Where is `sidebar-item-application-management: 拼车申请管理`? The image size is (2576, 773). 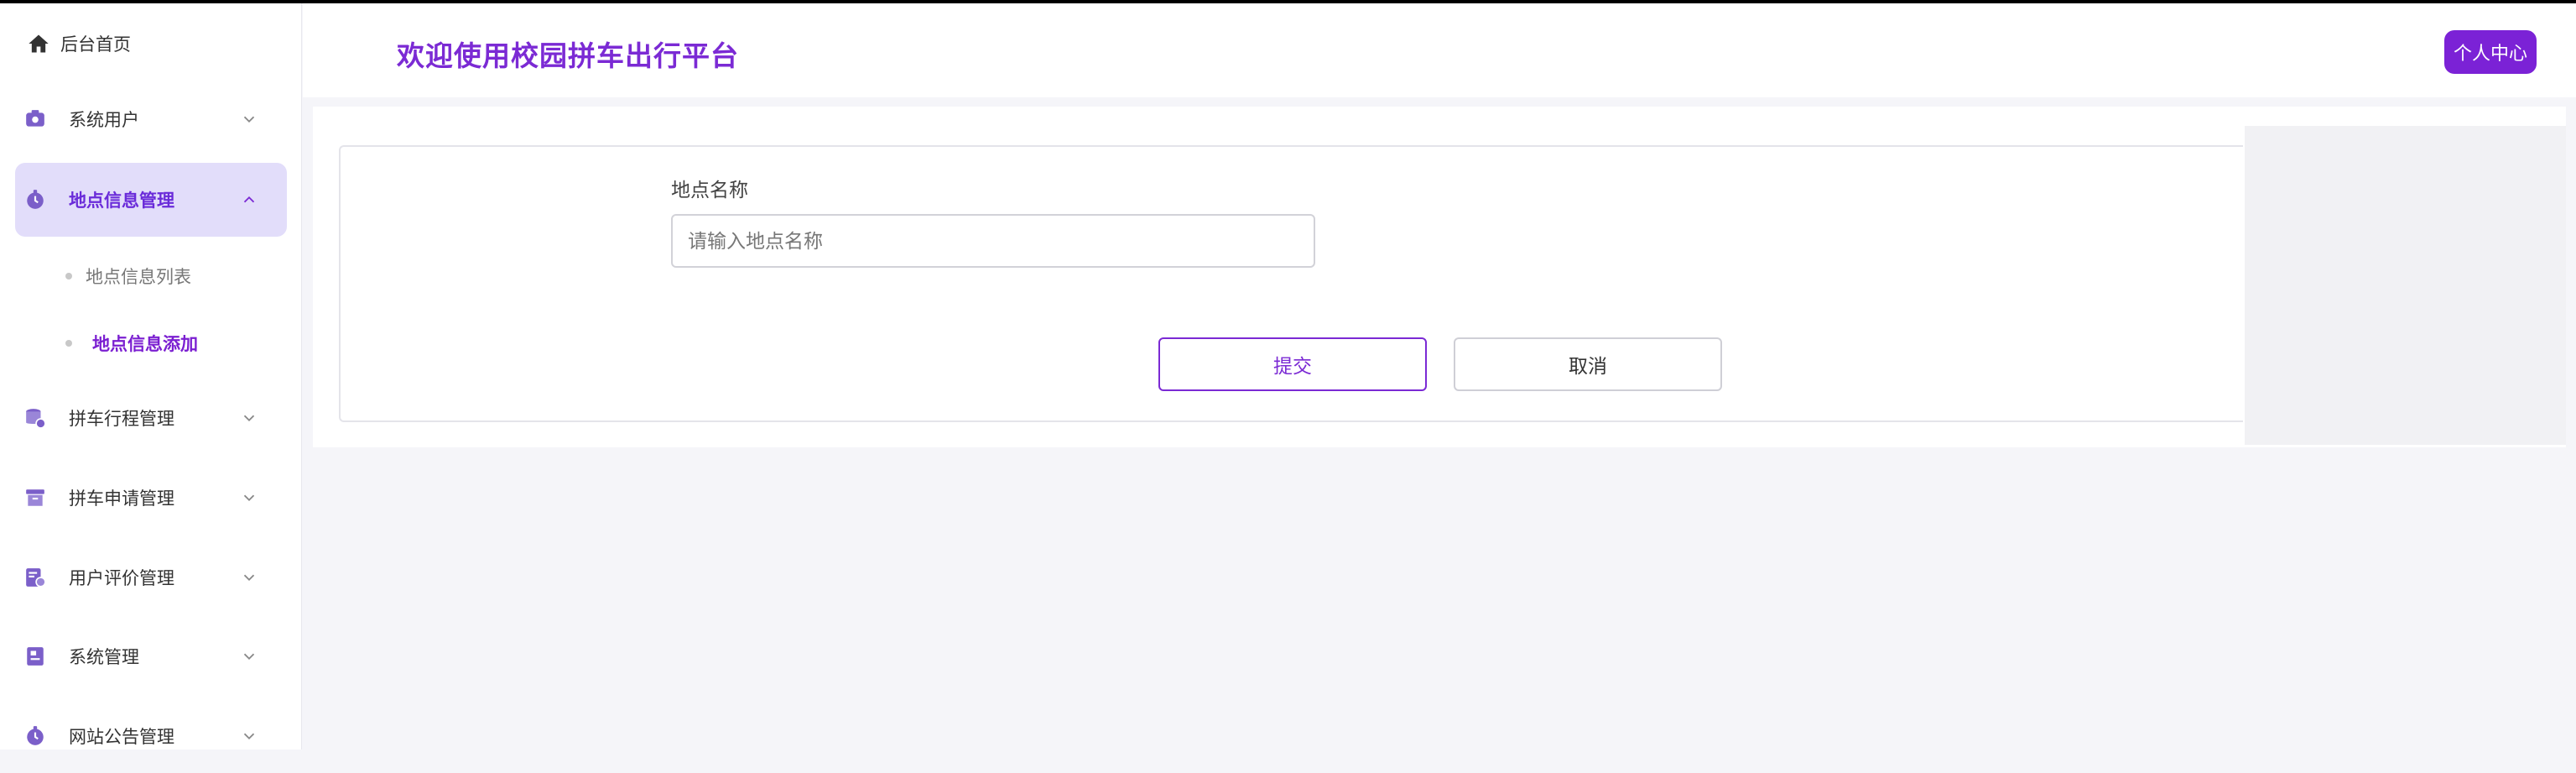 sidebar-item-application-management: 拼车申请管理 is located at coordinates (151, 498).